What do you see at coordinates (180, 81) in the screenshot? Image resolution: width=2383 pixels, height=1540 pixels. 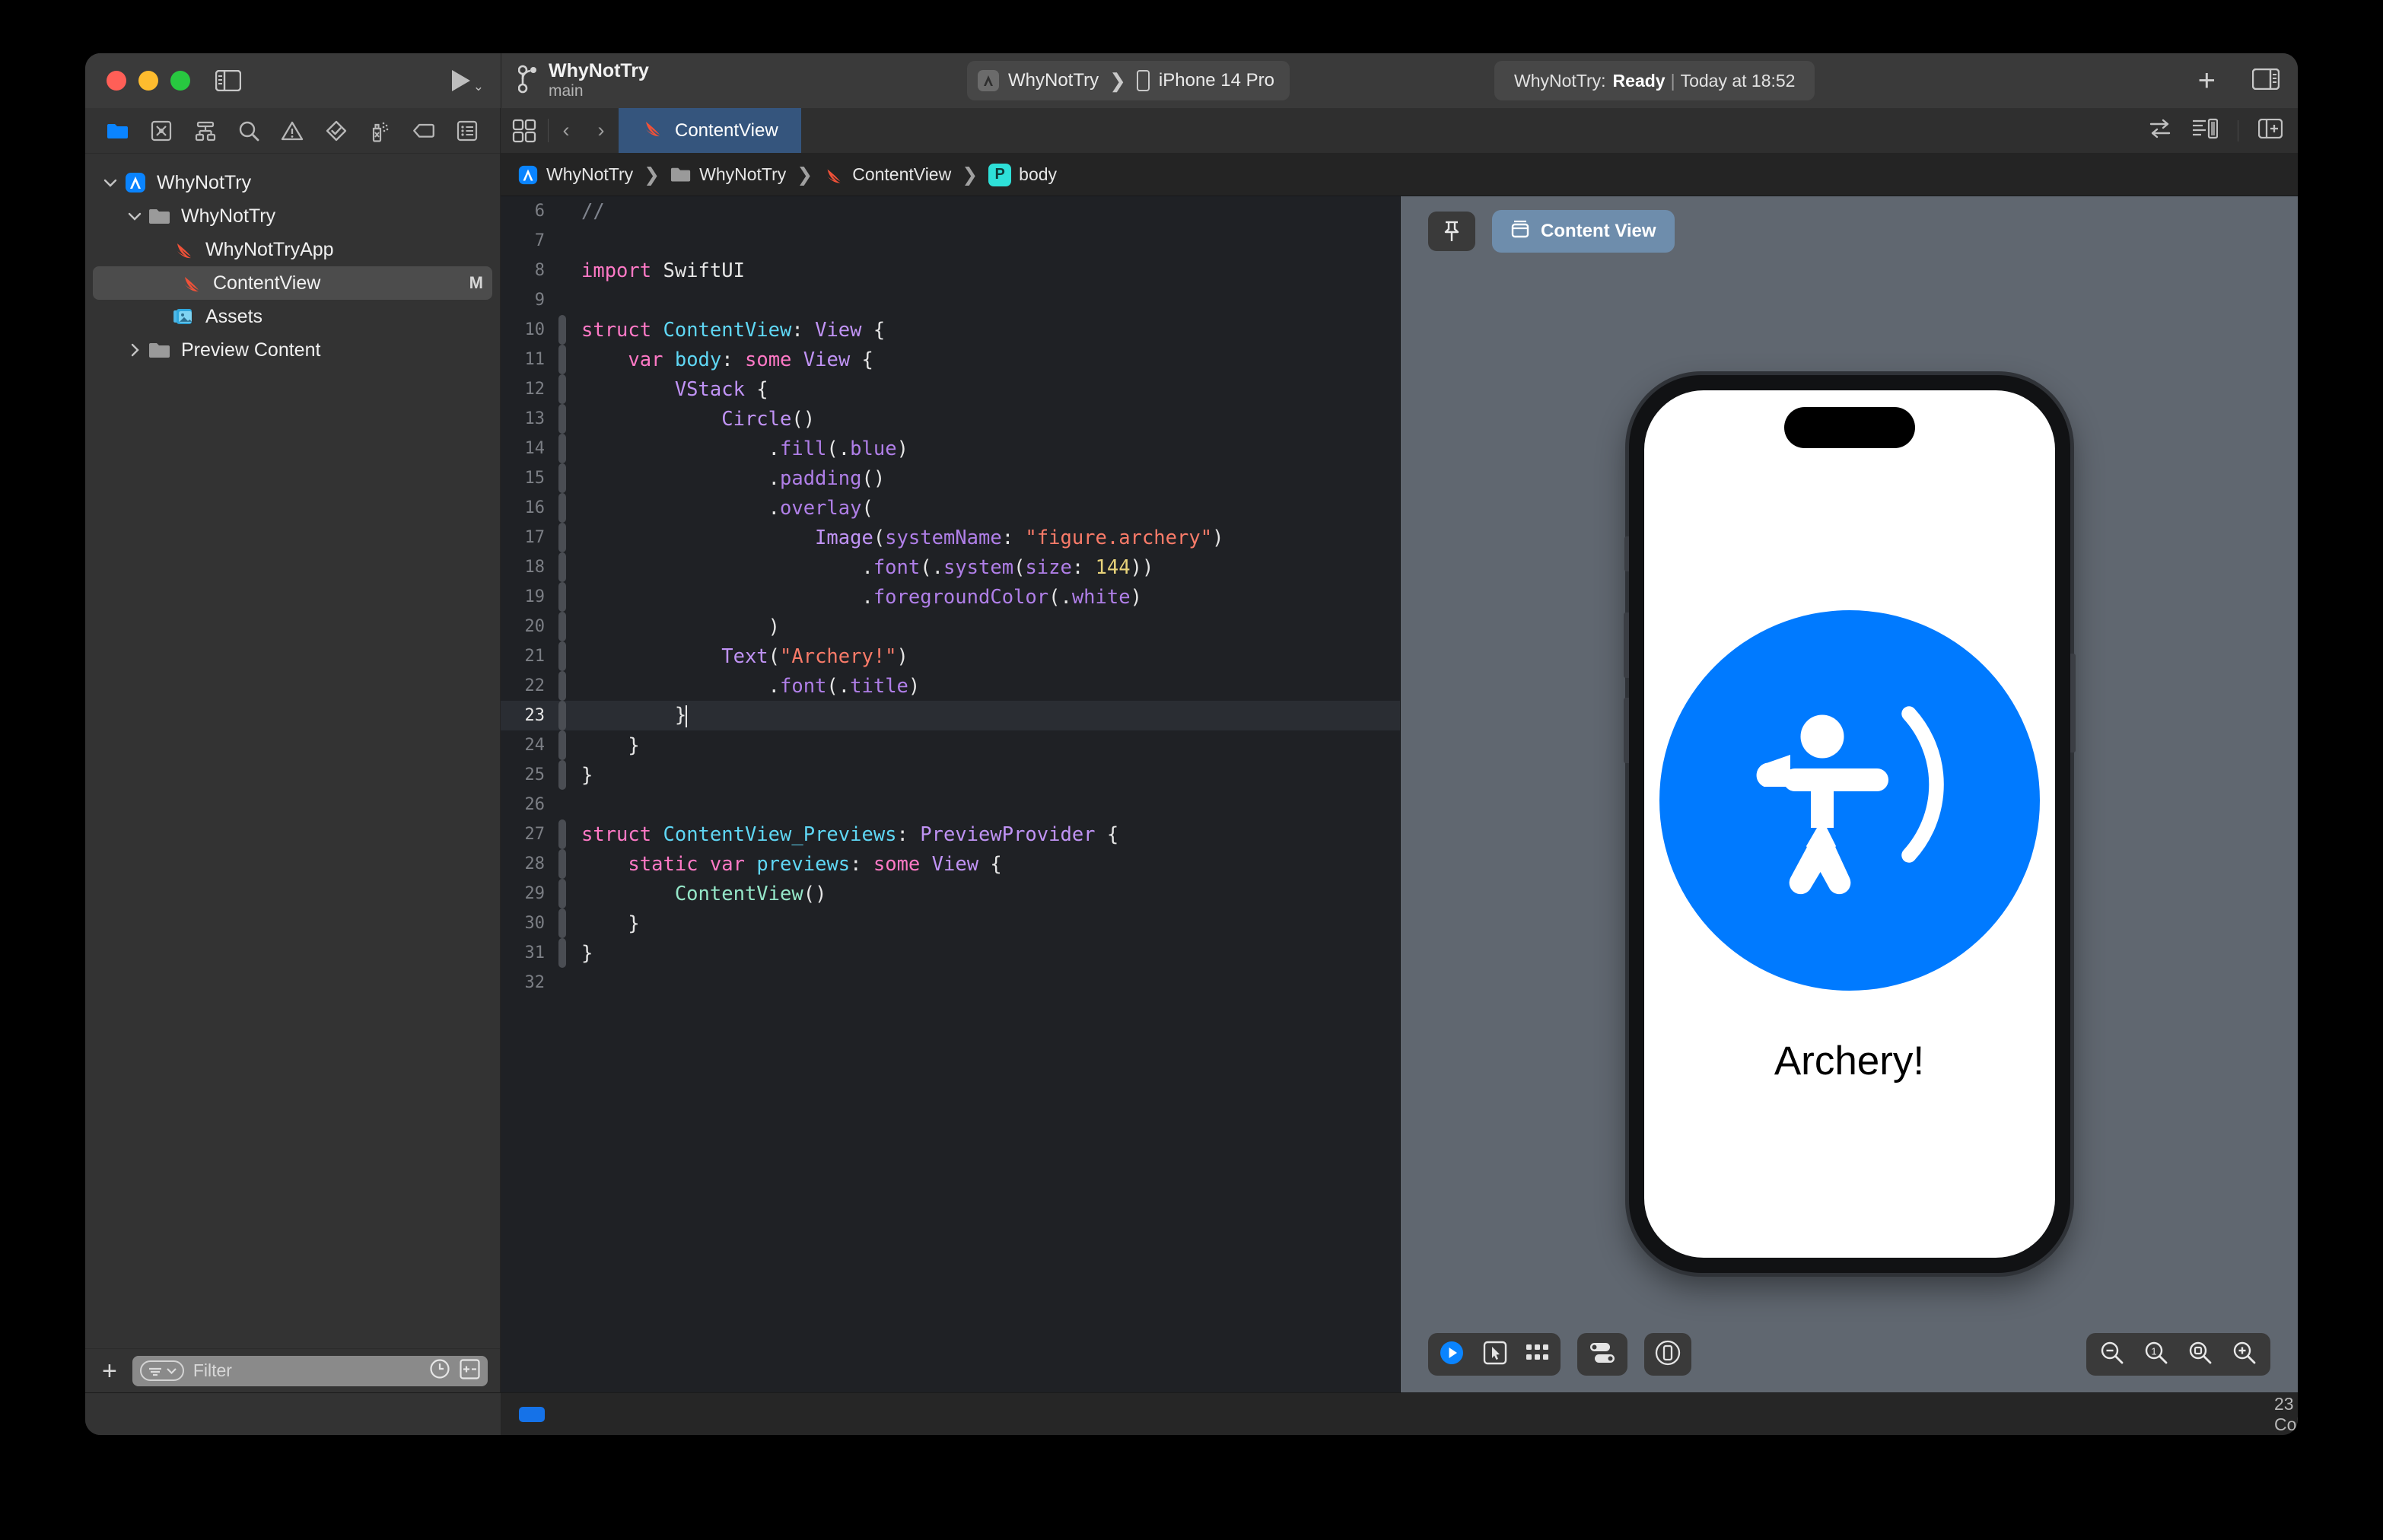 I see `zoom-button` at bounding box center [180, 81].